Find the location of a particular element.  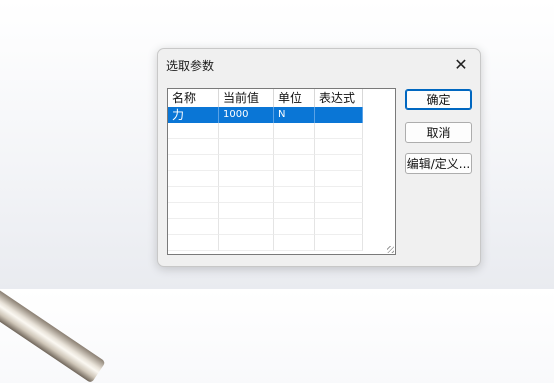

column-header-name: 名称 is located at coordinates (193, 98).